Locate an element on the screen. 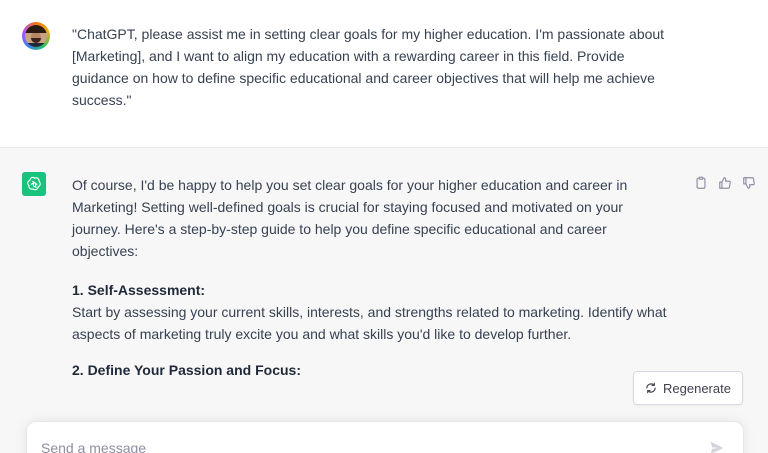 The height and width of the screenshot is (453, 768). refresh-icon is located at coordinates (651, 388).